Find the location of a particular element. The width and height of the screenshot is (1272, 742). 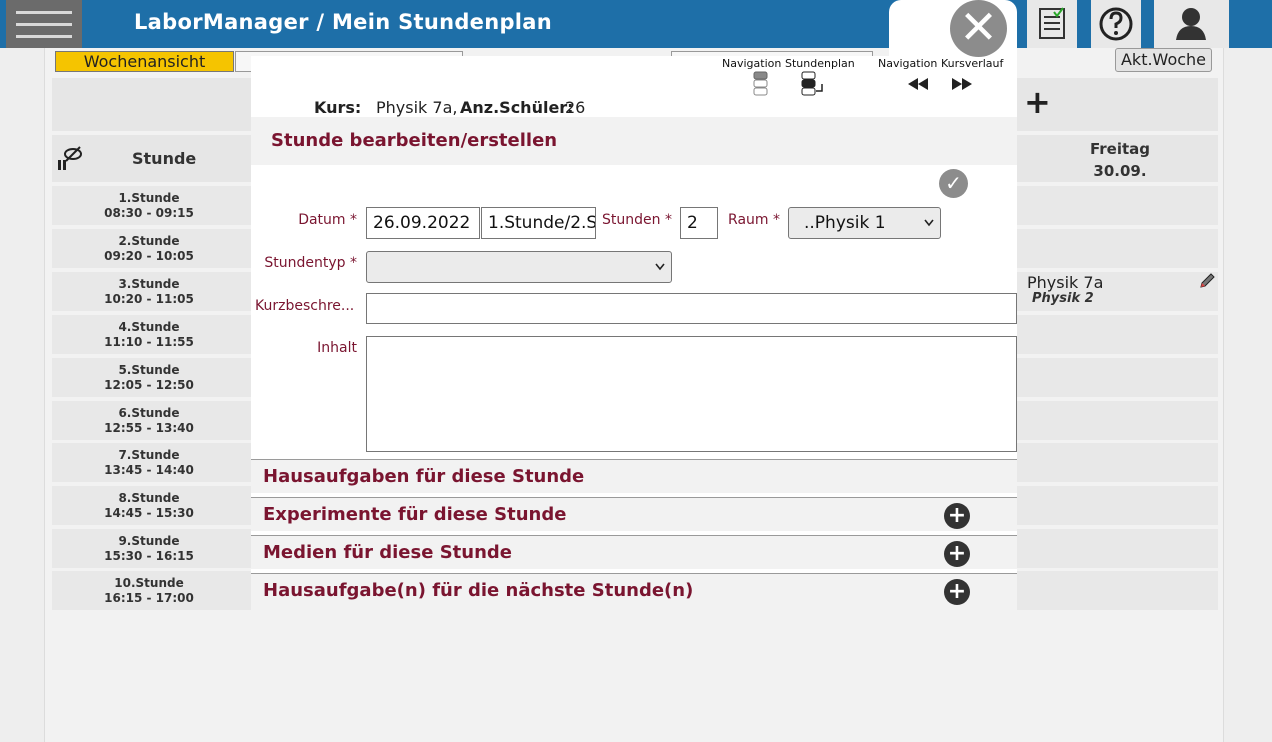

accordion-title: Medien für diese Stunde is located at coordinates (387, 552).